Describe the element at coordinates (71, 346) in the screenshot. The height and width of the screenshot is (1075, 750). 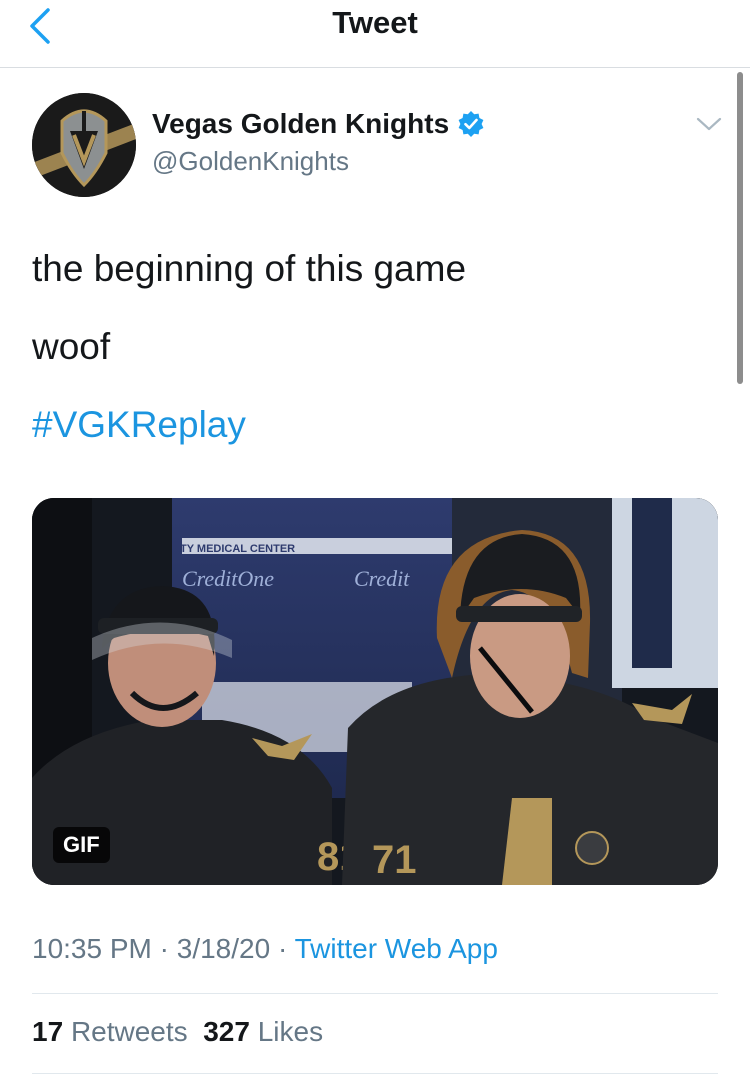
I see `tweet-text-line-2: woof` at that location.